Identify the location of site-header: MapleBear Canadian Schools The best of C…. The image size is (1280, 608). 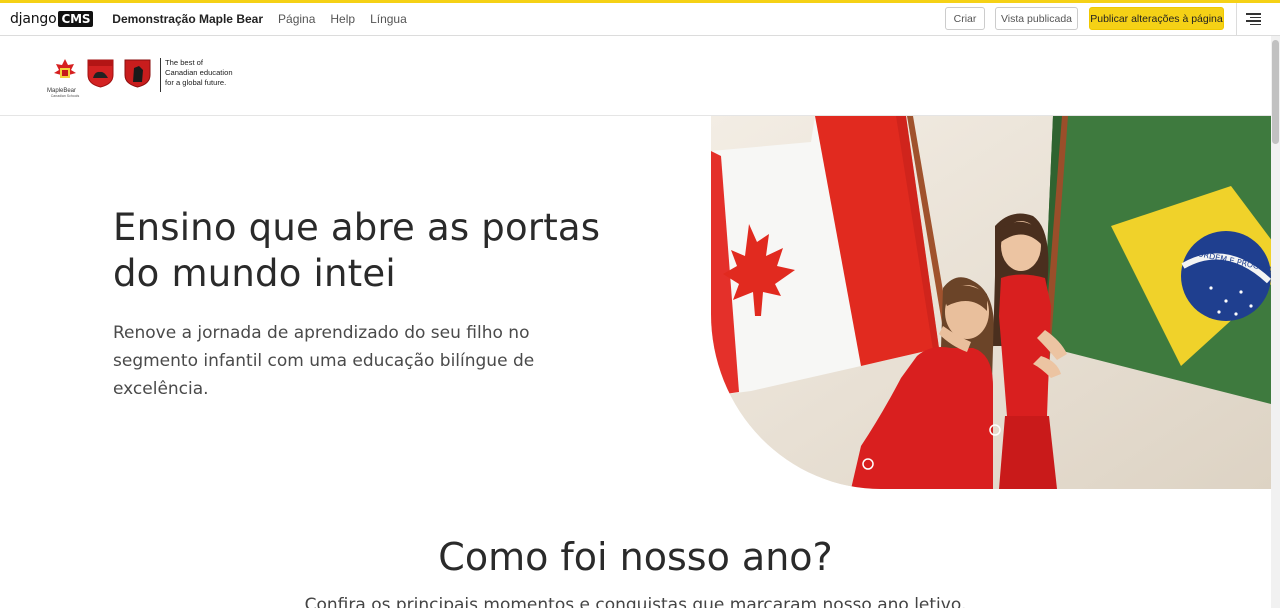
(635, 76).